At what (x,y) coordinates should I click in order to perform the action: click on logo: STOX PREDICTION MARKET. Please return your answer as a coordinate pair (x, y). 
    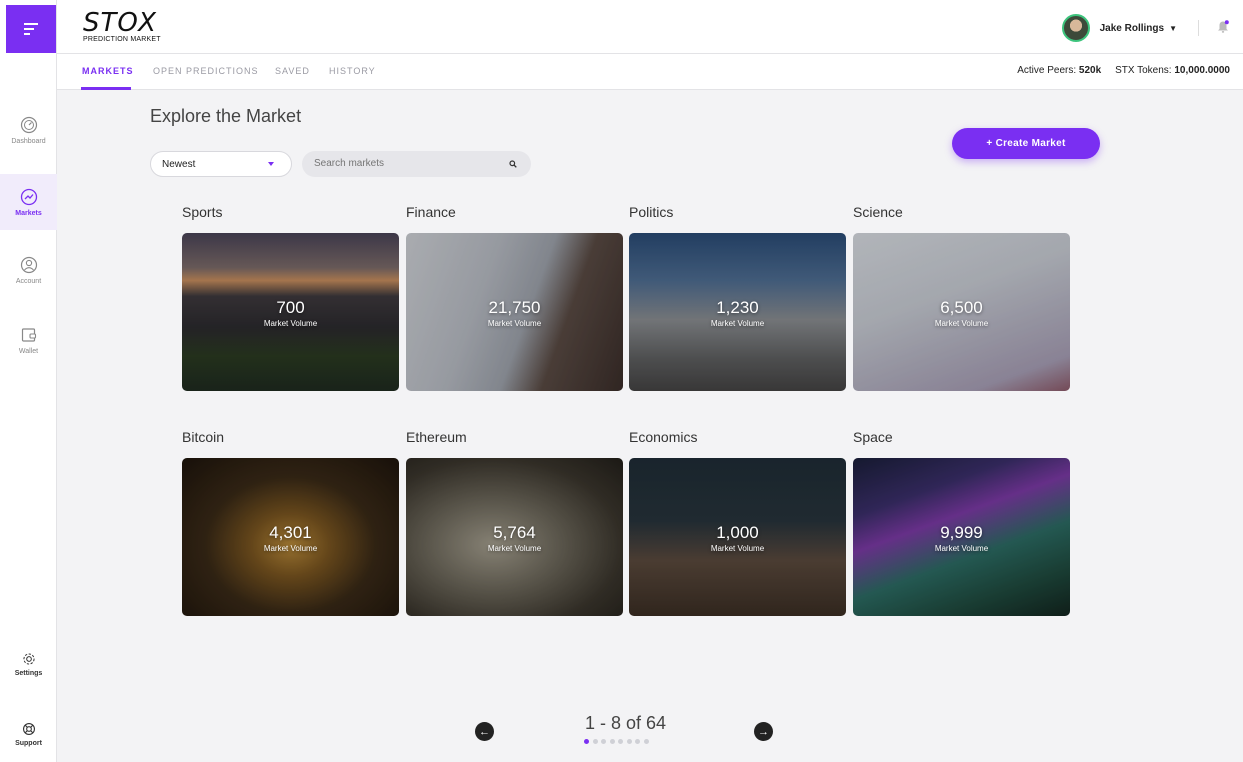
    Looking at the image, I should click on (122, 26).